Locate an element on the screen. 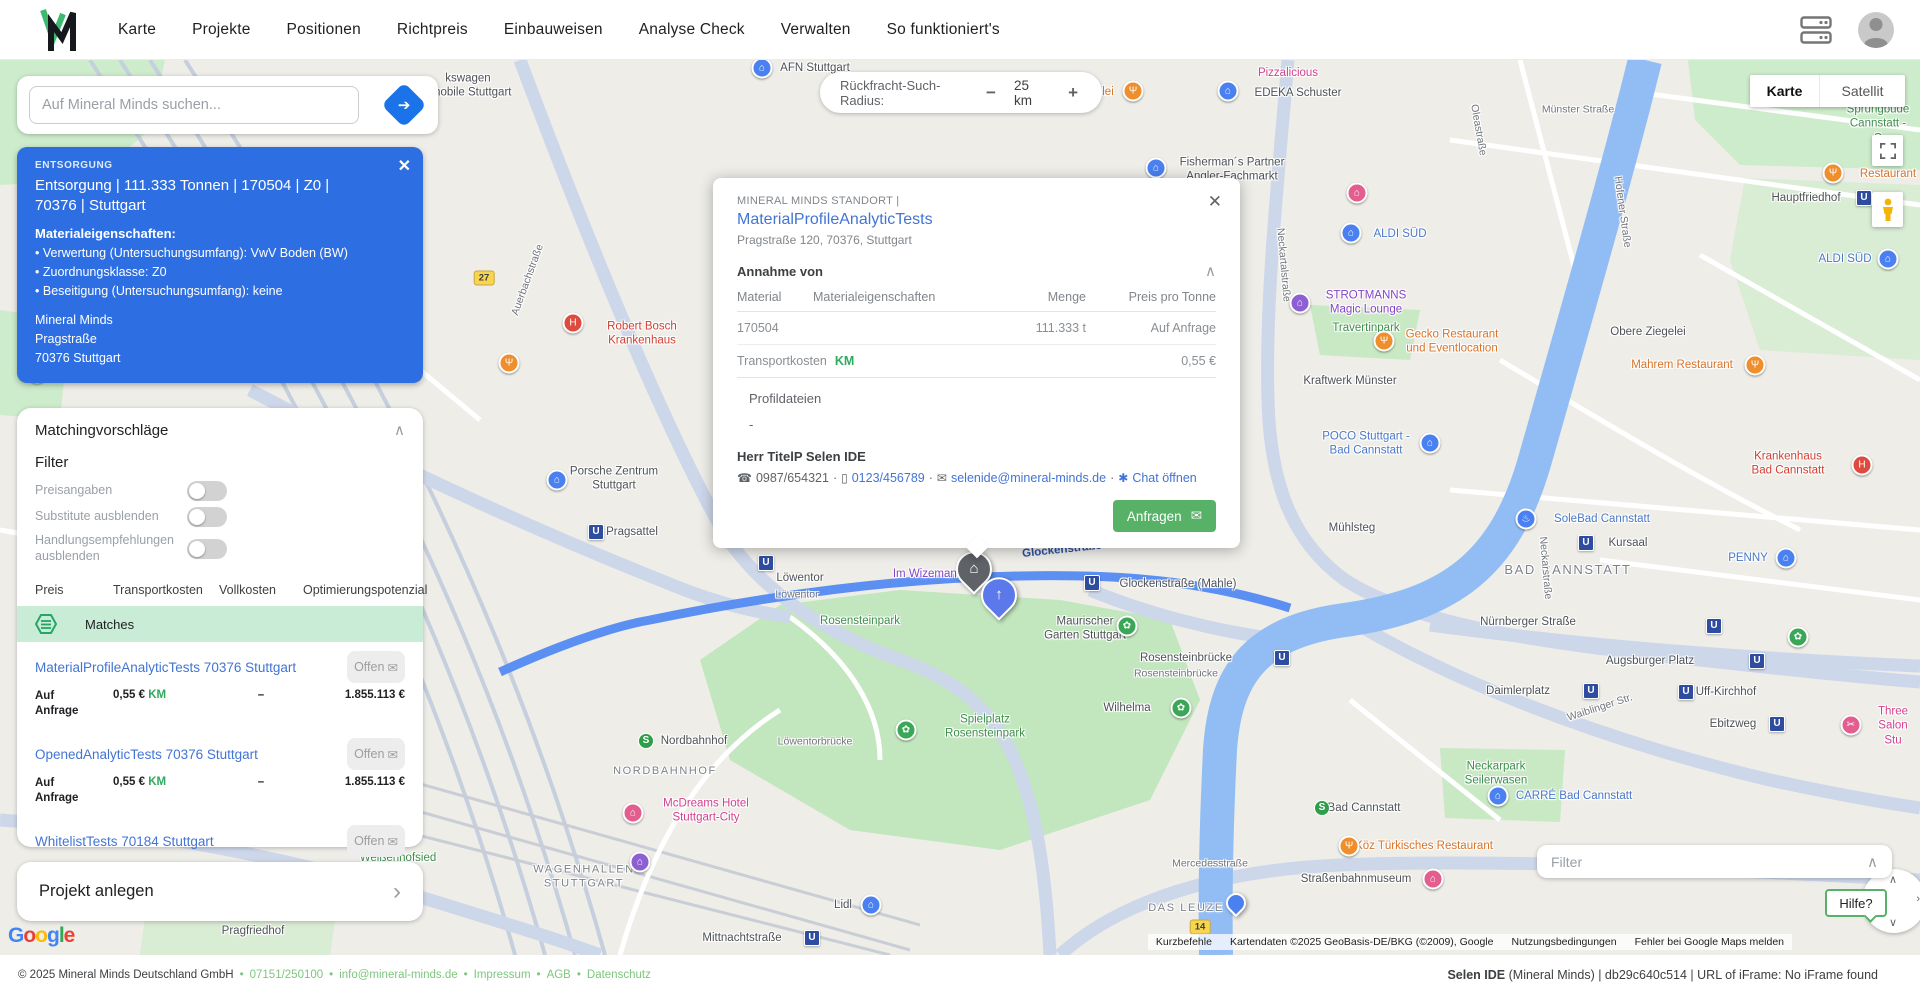  nav-karte: Karte is located at coordinates (137, 30).